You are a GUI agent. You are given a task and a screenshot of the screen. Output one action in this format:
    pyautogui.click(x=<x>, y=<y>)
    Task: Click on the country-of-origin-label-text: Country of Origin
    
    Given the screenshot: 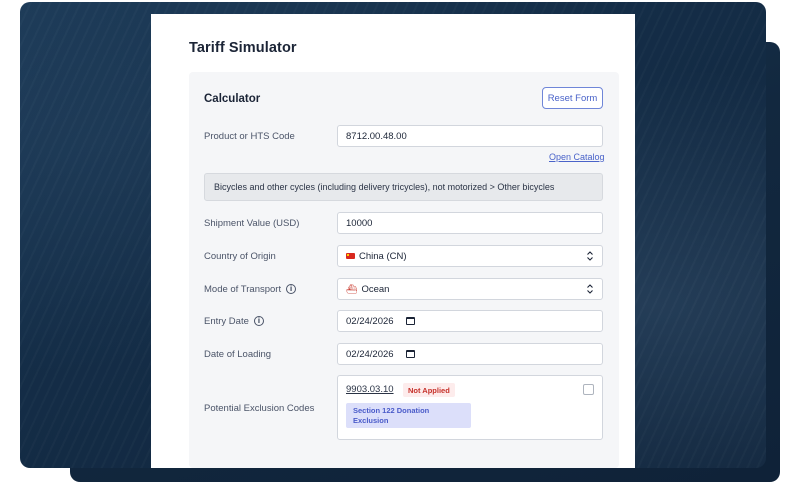 What is the action you would take?
    pyautogui.click(x=240, y=256)
    